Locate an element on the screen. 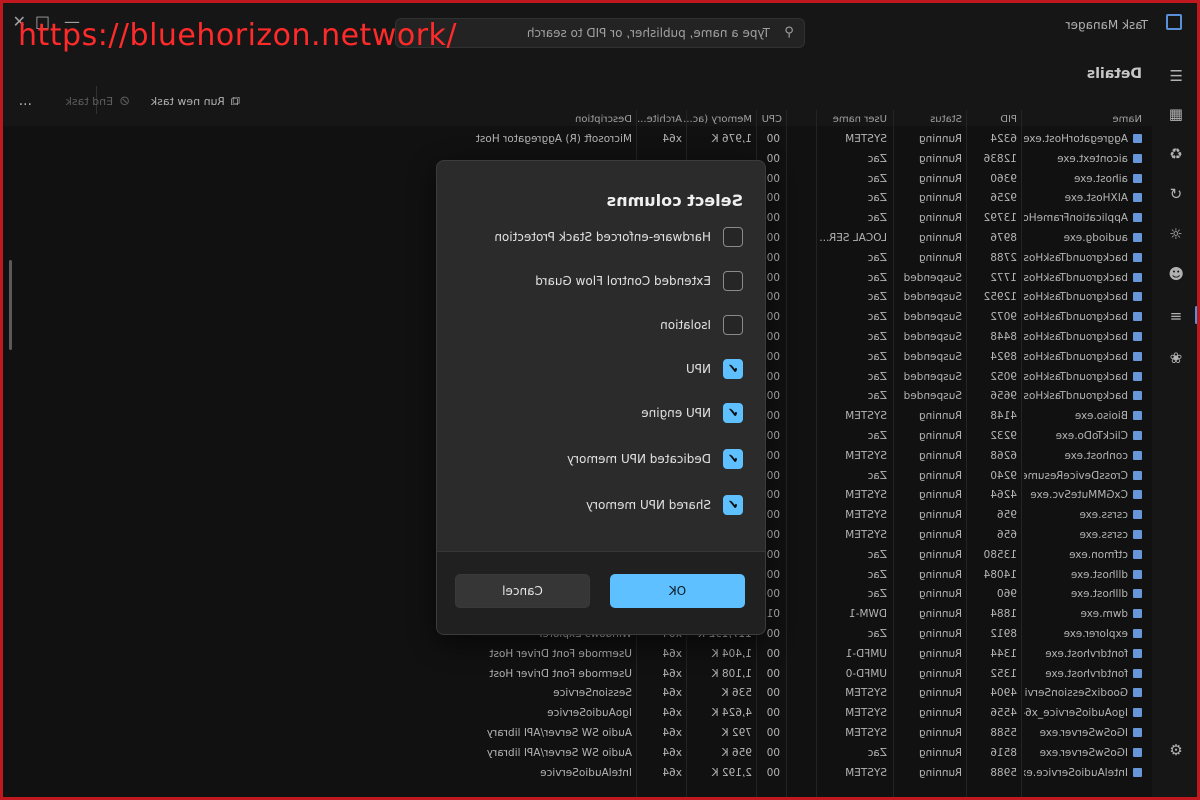  watermark-url: https://bluehorizon.network/ is located at coordinates (238, 35).